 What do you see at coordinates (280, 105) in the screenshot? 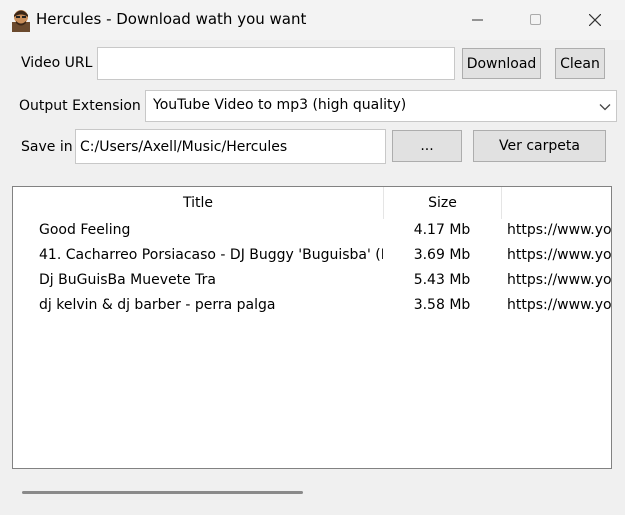
I see `output-extension-value: YouTube Video to mp3 (high quality)` at bounding box center [280, 105].